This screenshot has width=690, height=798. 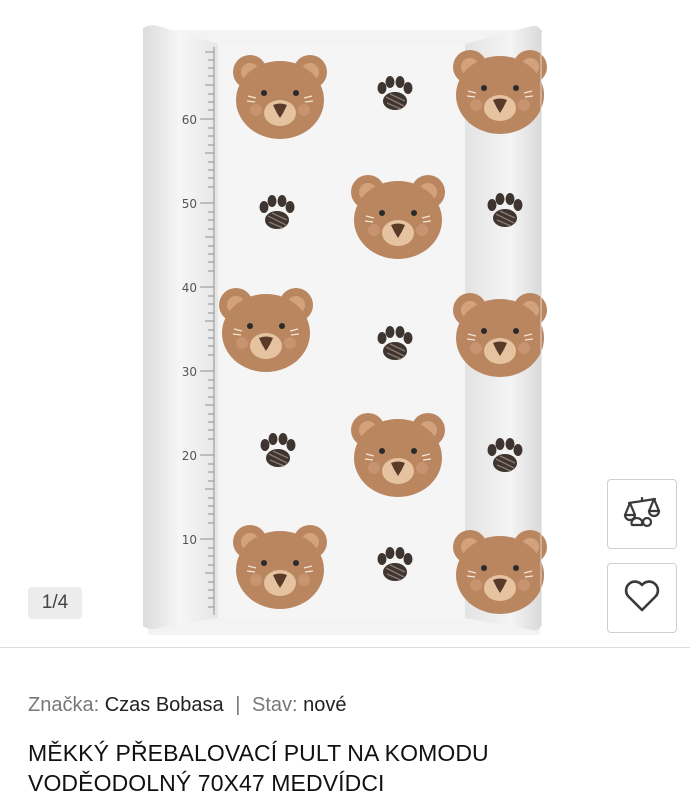 I want to click on ruler-label-60: 60, so click(x=189, y=120).